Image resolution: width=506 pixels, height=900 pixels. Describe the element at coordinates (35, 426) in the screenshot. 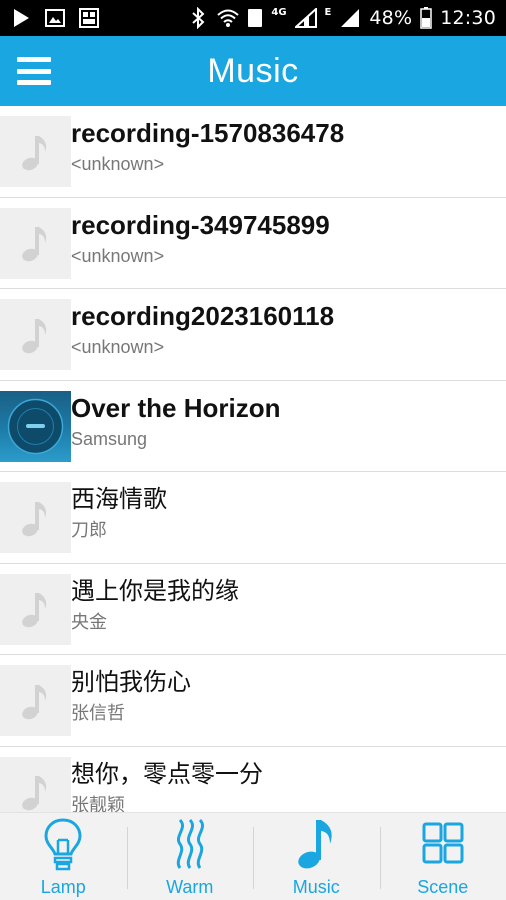

I see `album-art` at that location.